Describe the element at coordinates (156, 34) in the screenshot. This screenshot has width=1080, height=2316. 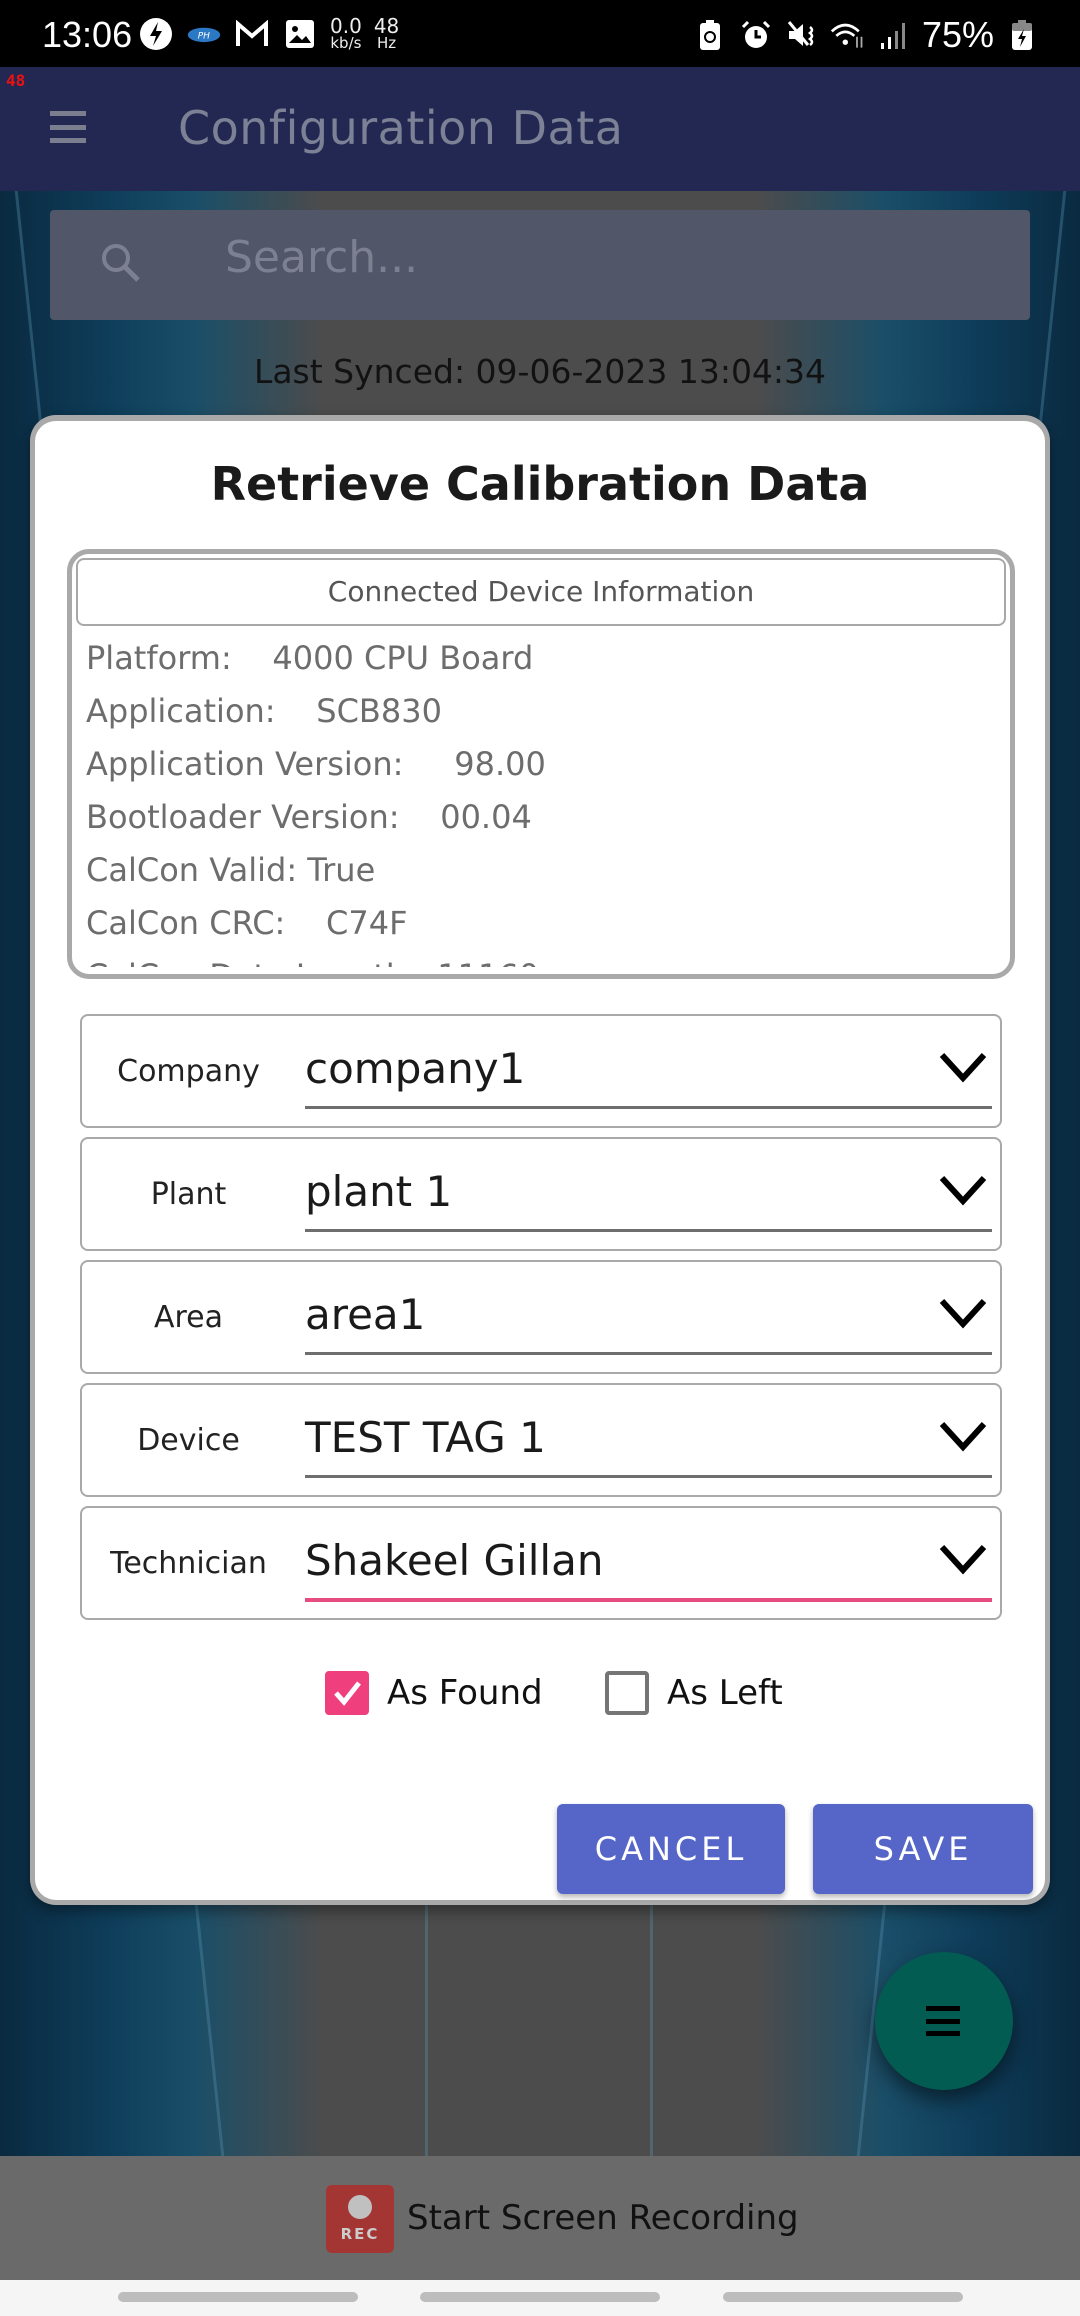
I see `power-saver-icon` at that location.